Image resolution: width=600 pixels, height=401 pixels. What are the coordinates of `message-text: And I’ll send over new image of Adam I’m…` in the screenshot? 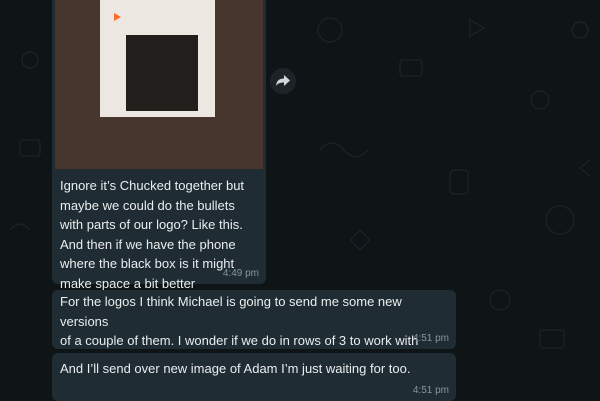 It's located at (235, 368).